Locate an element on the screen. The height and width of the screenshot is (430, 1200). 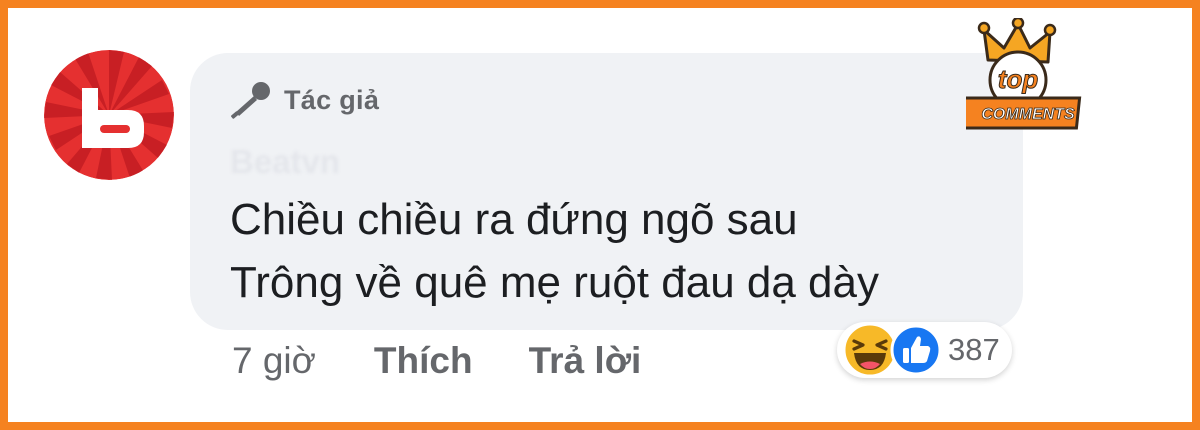
like-icon is located at coordinates (916, 350).